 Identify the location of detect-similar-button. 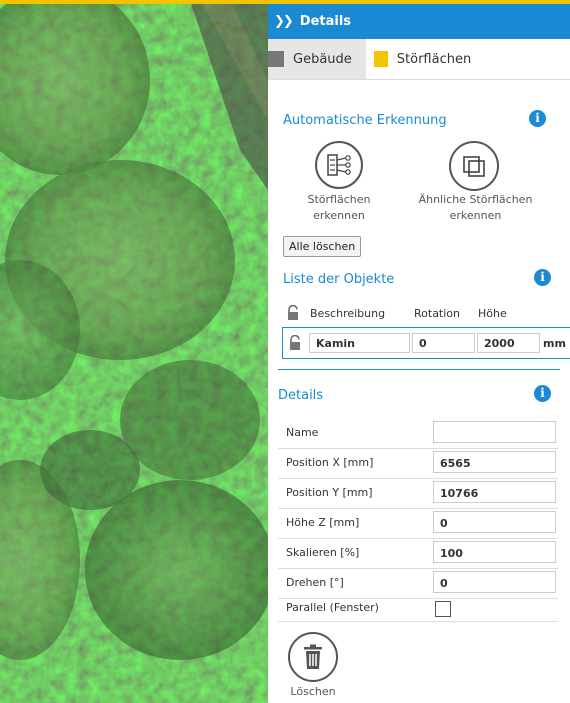
(474, 166).